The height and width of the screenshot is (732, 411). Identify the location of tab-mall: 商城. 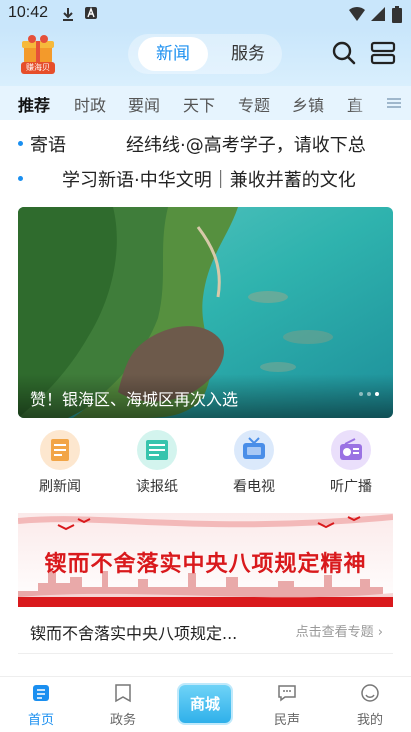
(205, 704).